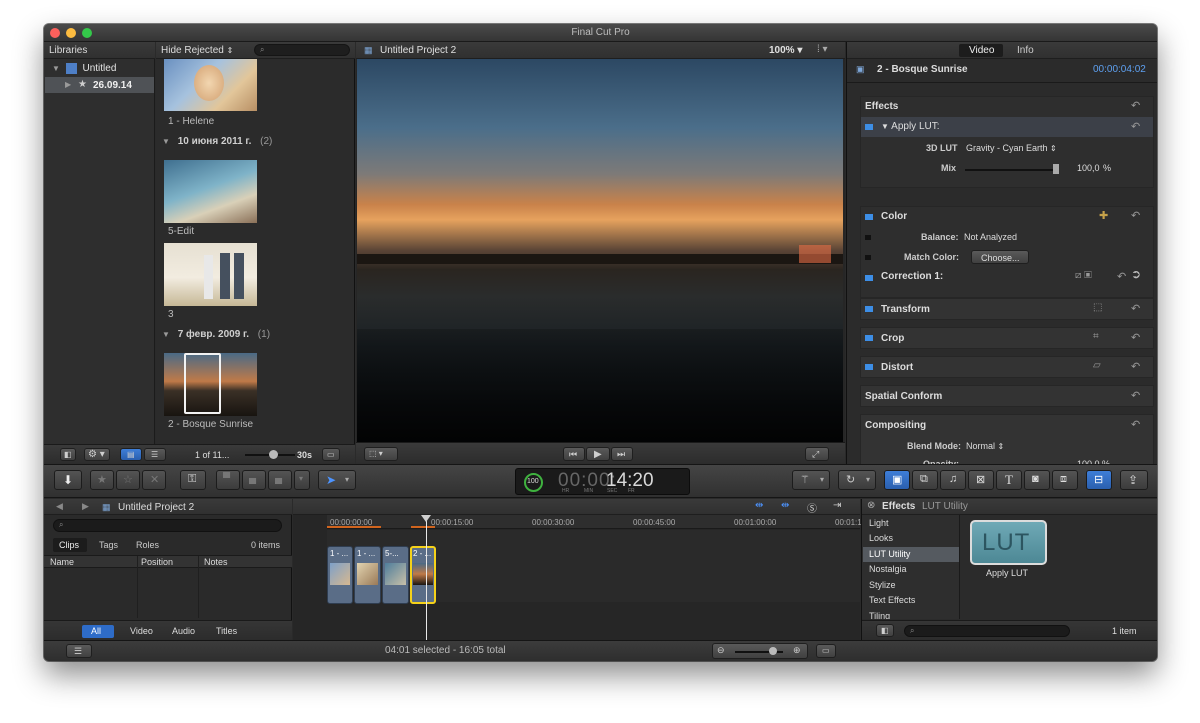 This screenshot has width=1200, height=723. I want to click on music-browser-button: ♫, so click(953, 480).